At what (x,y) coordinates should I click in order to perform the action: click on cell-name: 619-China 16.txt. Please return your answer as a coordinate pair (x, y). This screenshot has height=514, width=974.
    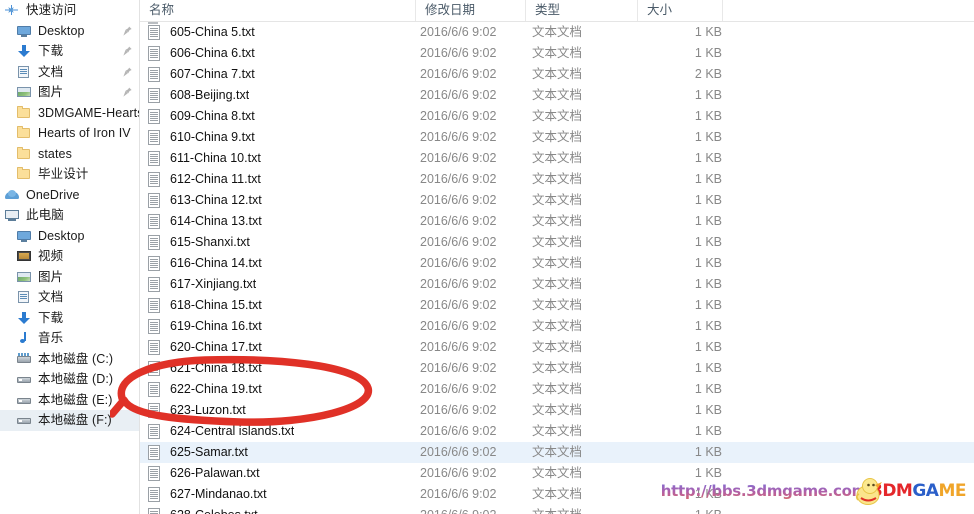
    Looking at the image, I should click on (205, 326).